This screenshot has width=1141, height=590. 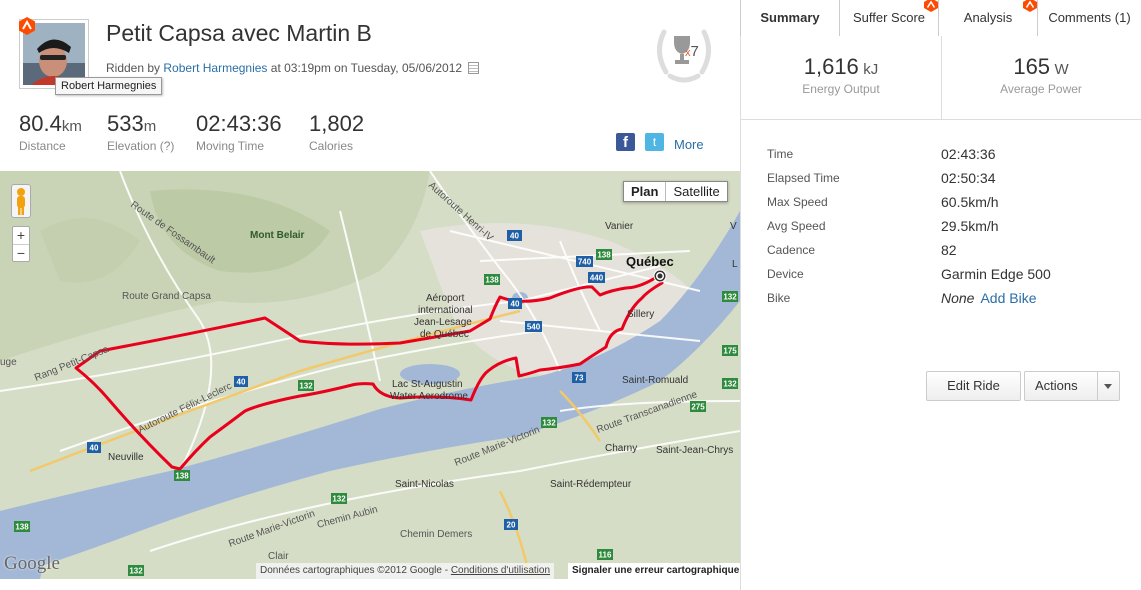 What do you see at coordinates (640, 314) in the screenshot?
I see `label-sillery: Sillery` at bounding box center [640, 314].